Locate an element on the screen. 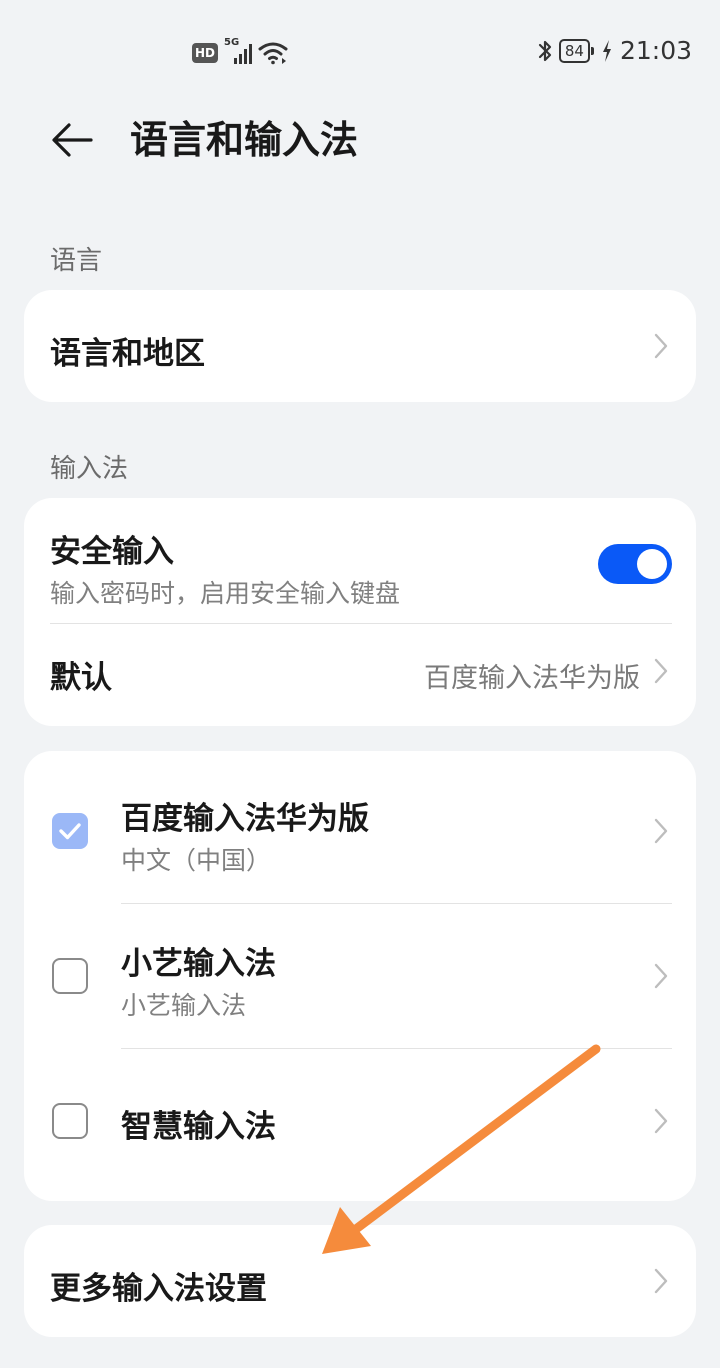  secure-input-label: 安全输入 is located at coordinates (112, 552).